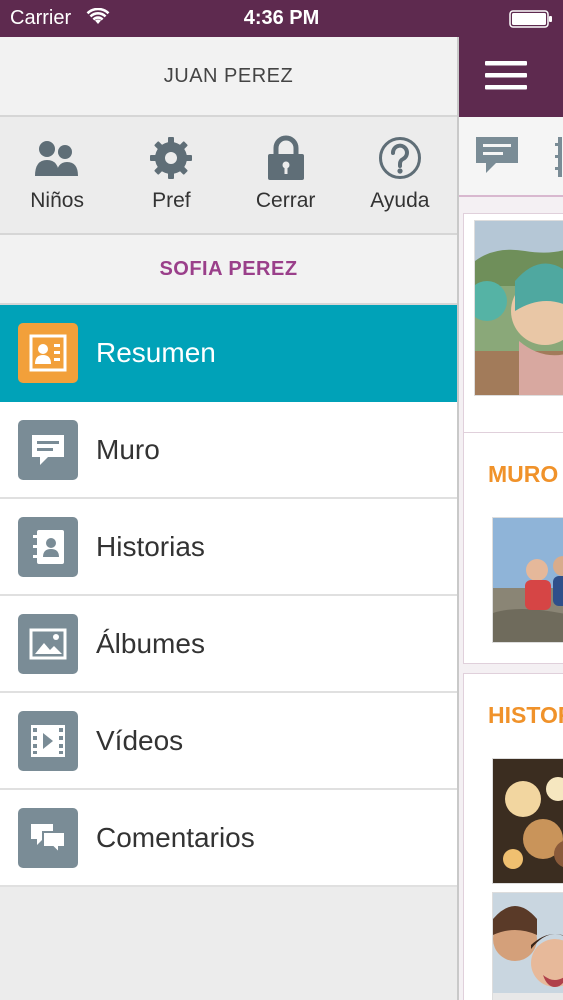 Image resolution: width=563 pixels, height=1000 pixels. I want to click on menu-item-albumes: Álbumes, so click(228, 644).